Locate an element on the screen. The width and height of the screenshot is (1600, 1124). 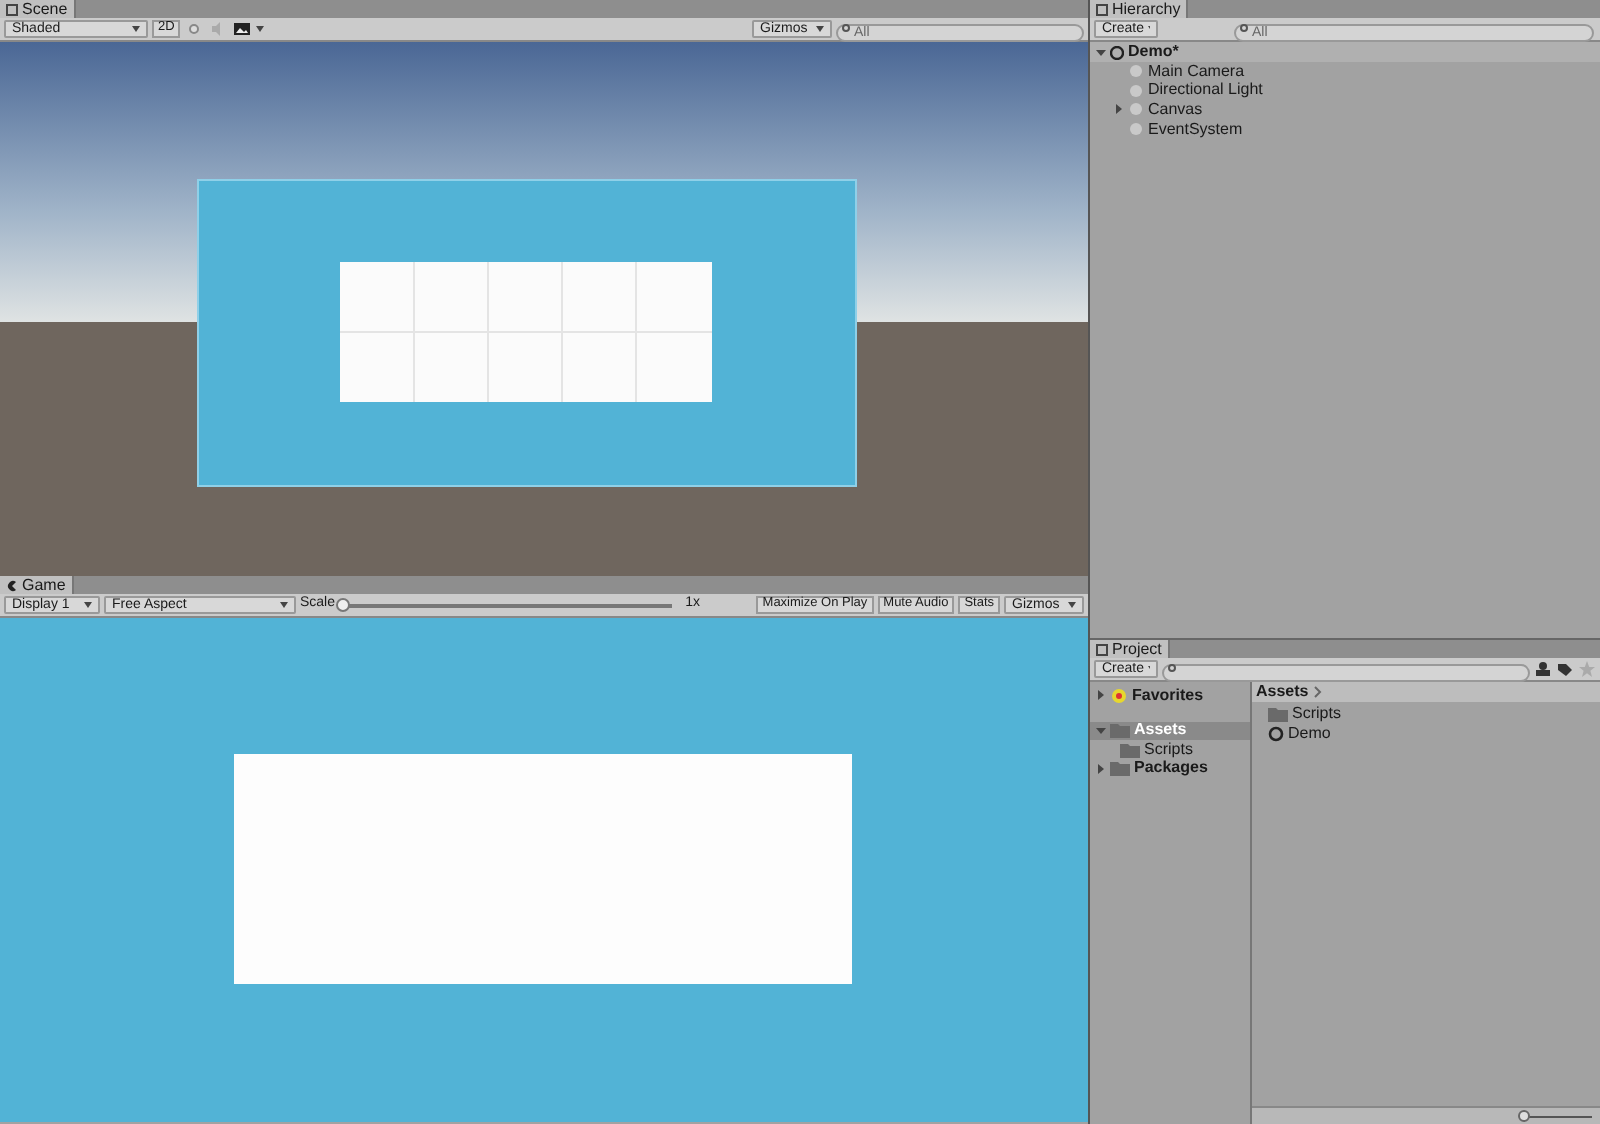
shapes-icon is located at coordinates (1543, 669).